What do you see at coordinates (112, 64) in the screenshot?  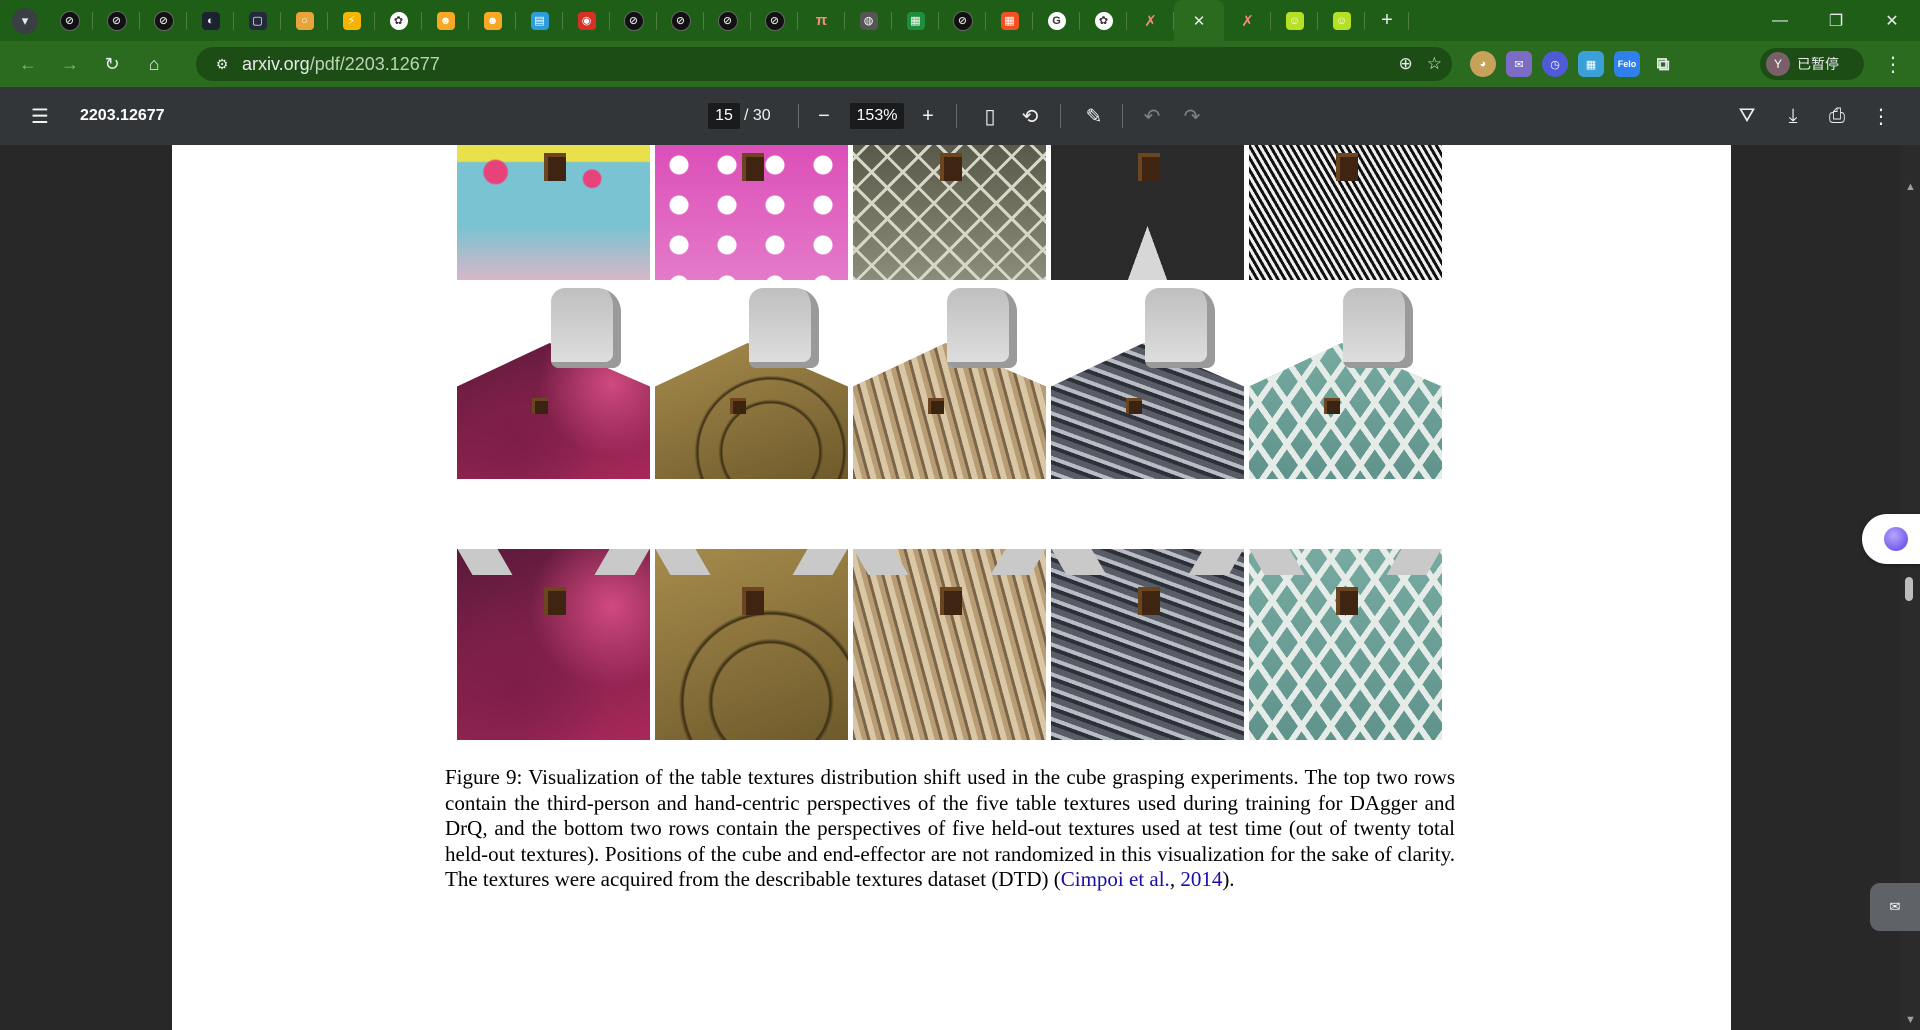 I see `reload-icon: ↻` at bounding box center [112, 64].